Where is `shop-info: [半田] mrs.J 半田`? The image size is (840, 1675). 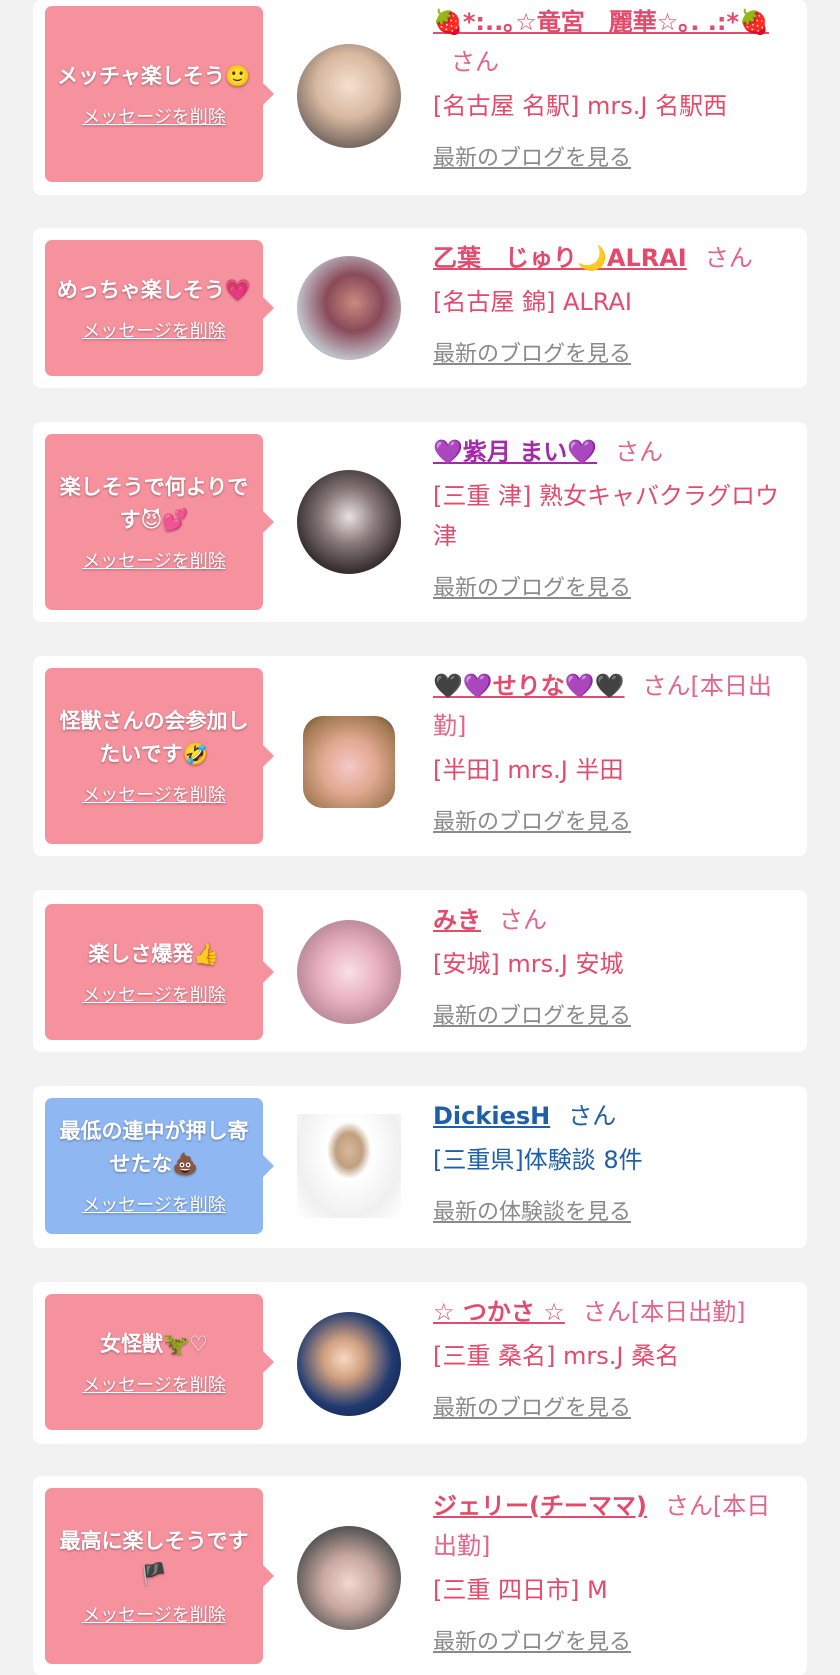 shop-info: [半田] mrs.J 半田 is located at coordinates (528, 770).